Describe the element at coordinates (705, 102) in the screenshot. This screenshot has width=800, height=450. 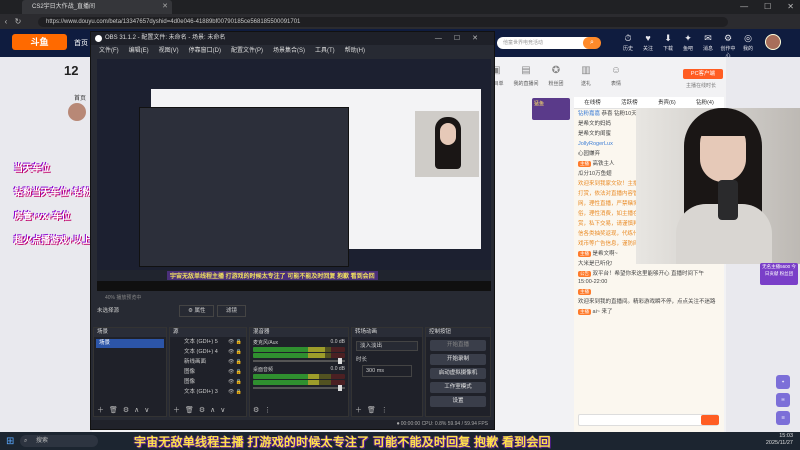
I see `rank-tab-3: 钻粉(4)` at that location.